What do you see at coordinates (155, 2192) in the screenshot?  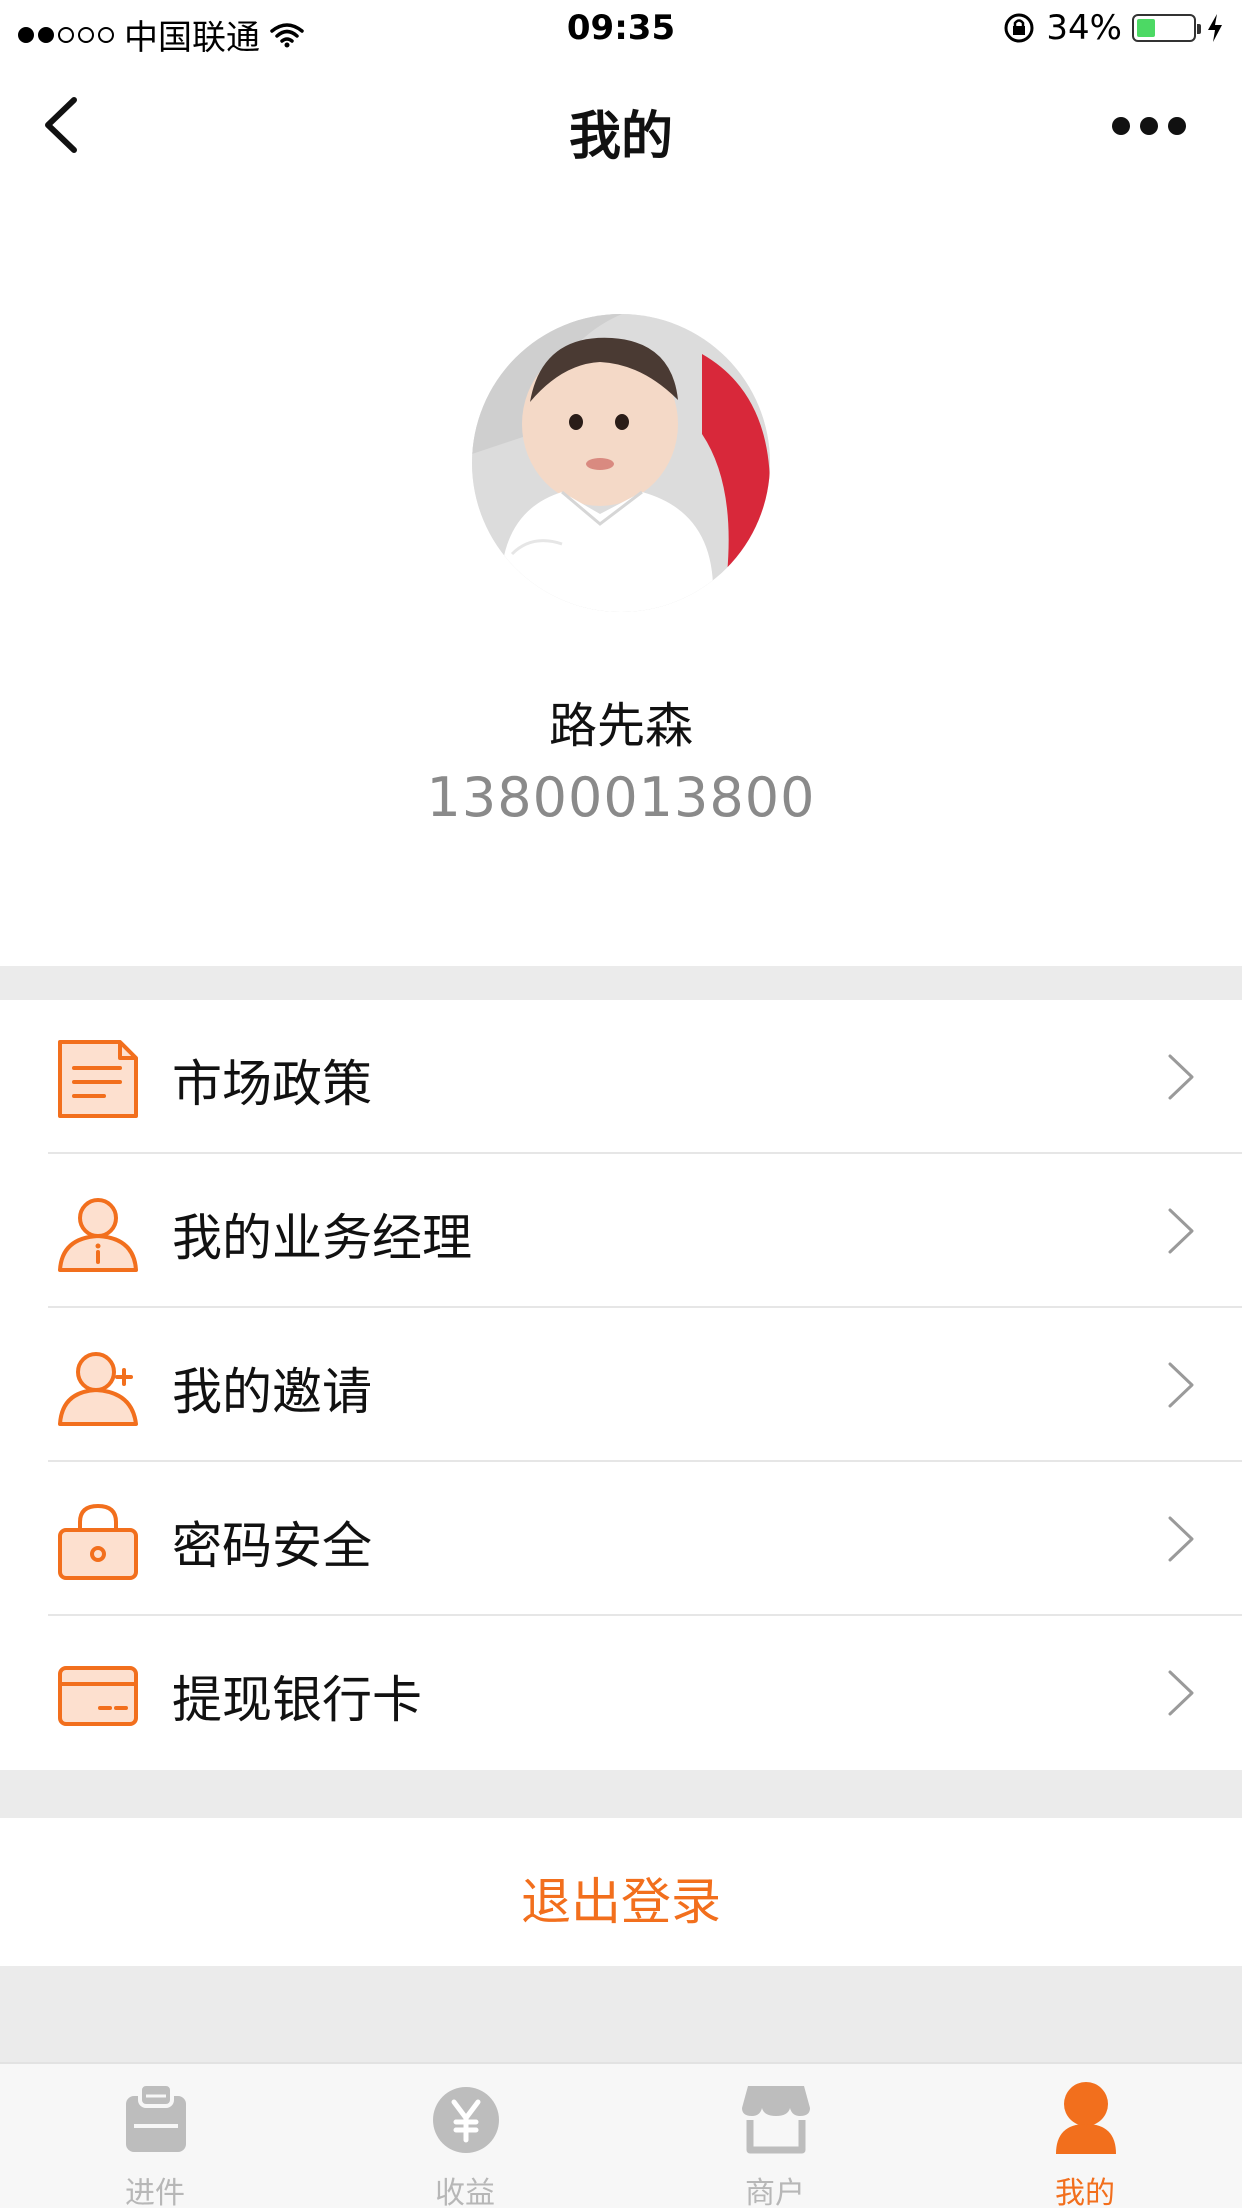 I see `tab-label: 进件` at bounding box center [155, 2192].